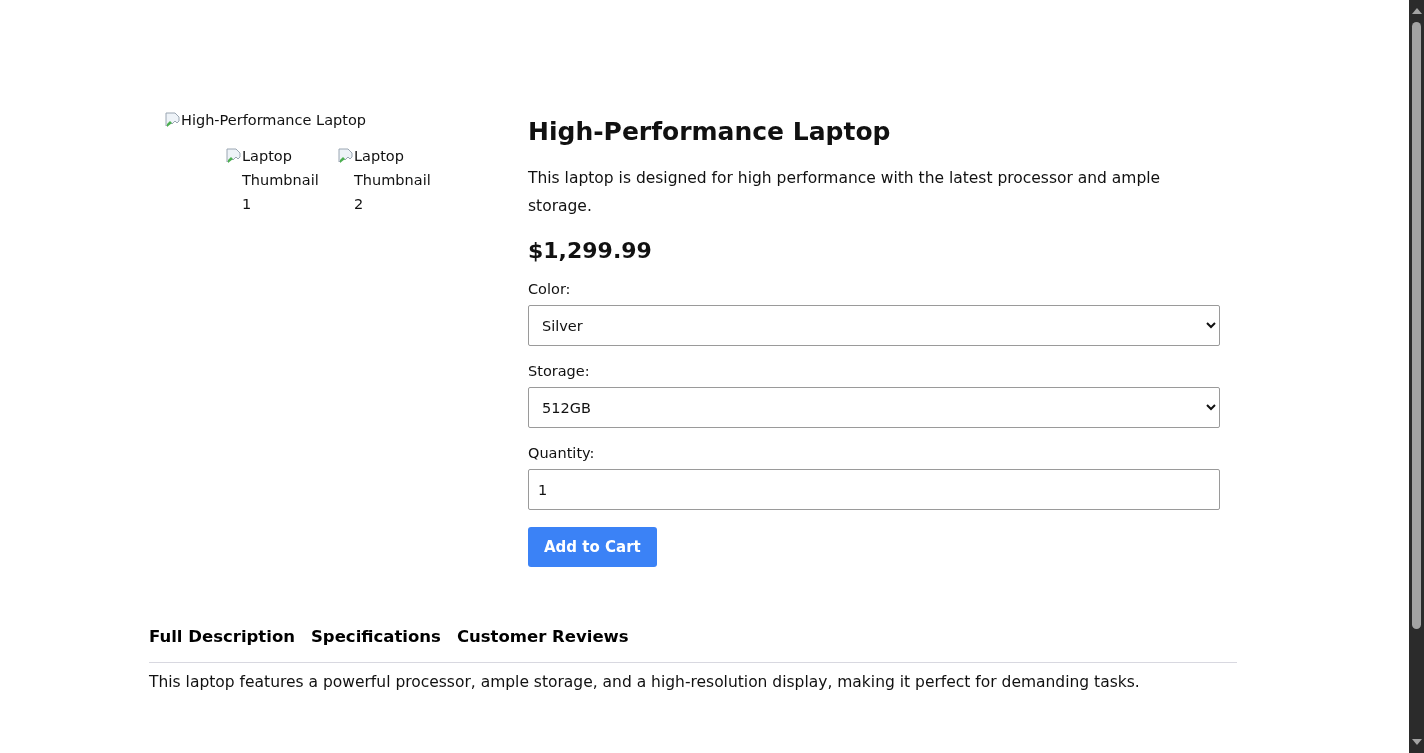 The width and height of the screenshot is (1424, 753). I want to click on tab: Specifications, so click(382, 636).